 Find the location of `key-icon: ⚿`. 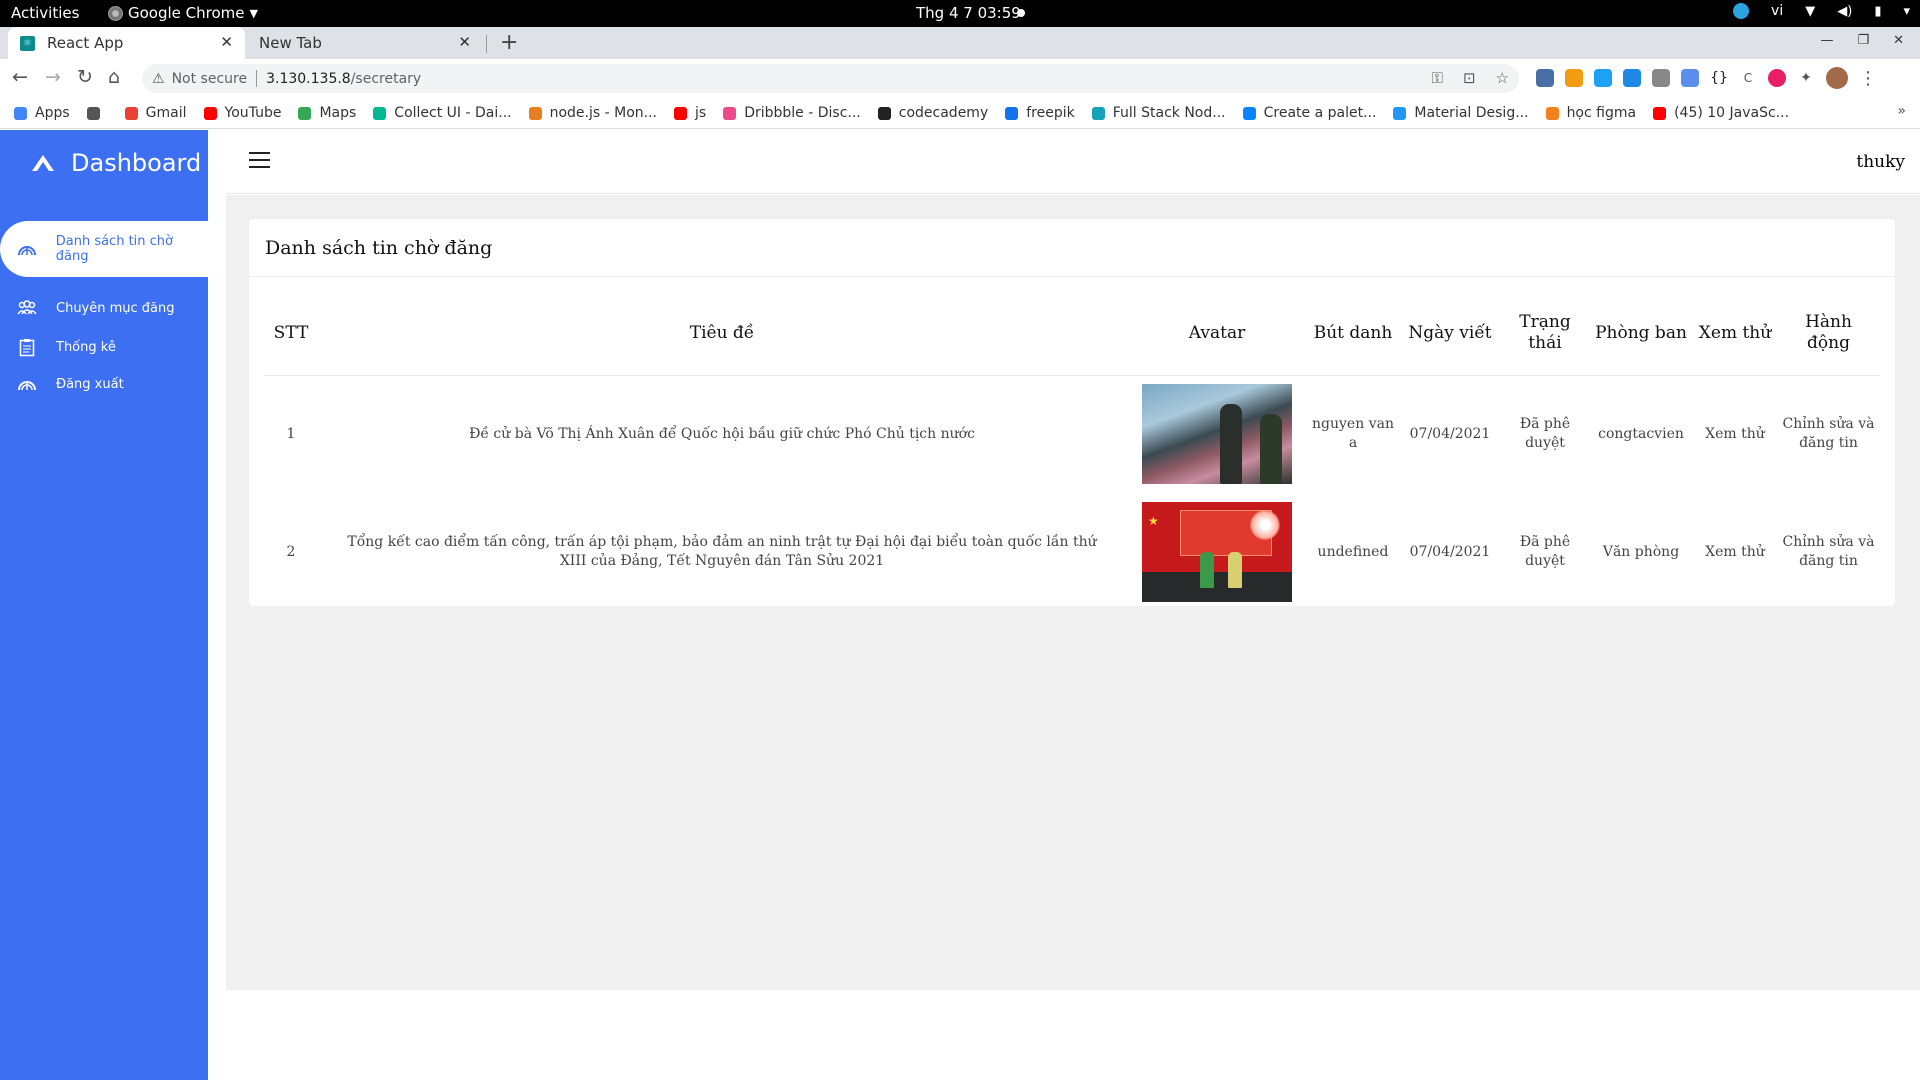

key-icon: ⚿ is located at coordinates (1437, 78).